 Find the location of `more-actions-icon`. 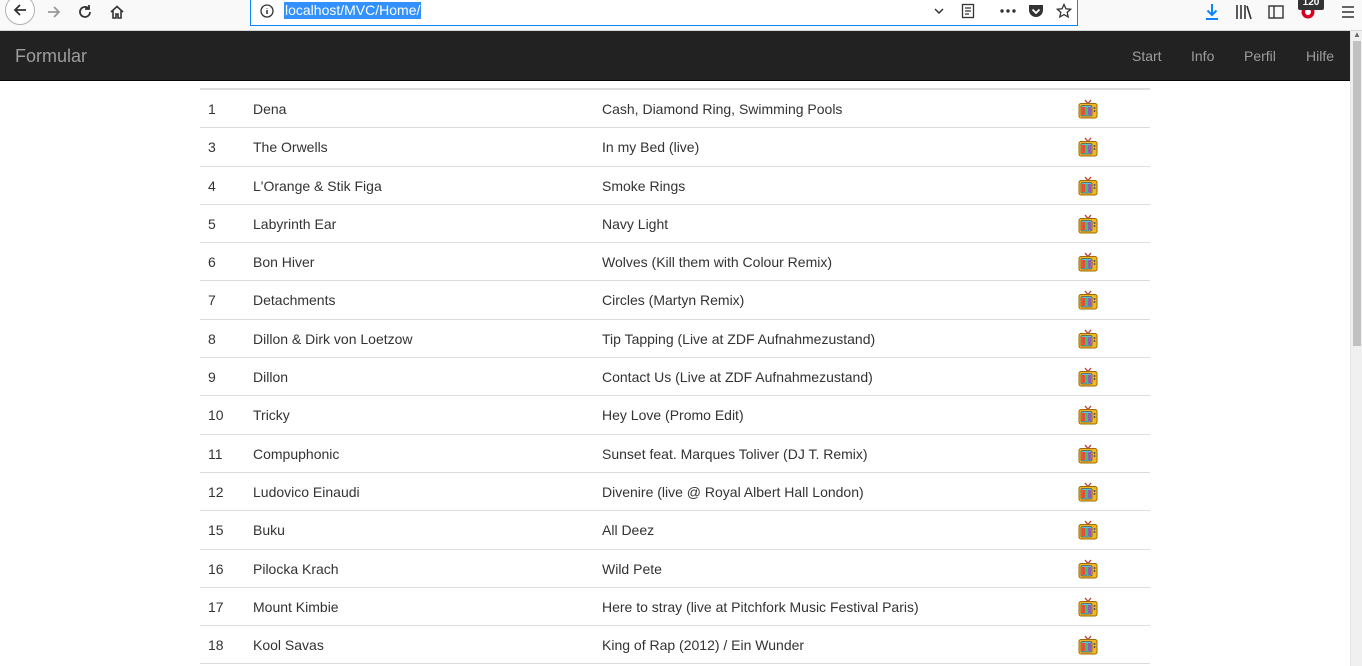

more-actions-icon is located at coordinates (1008, 11).